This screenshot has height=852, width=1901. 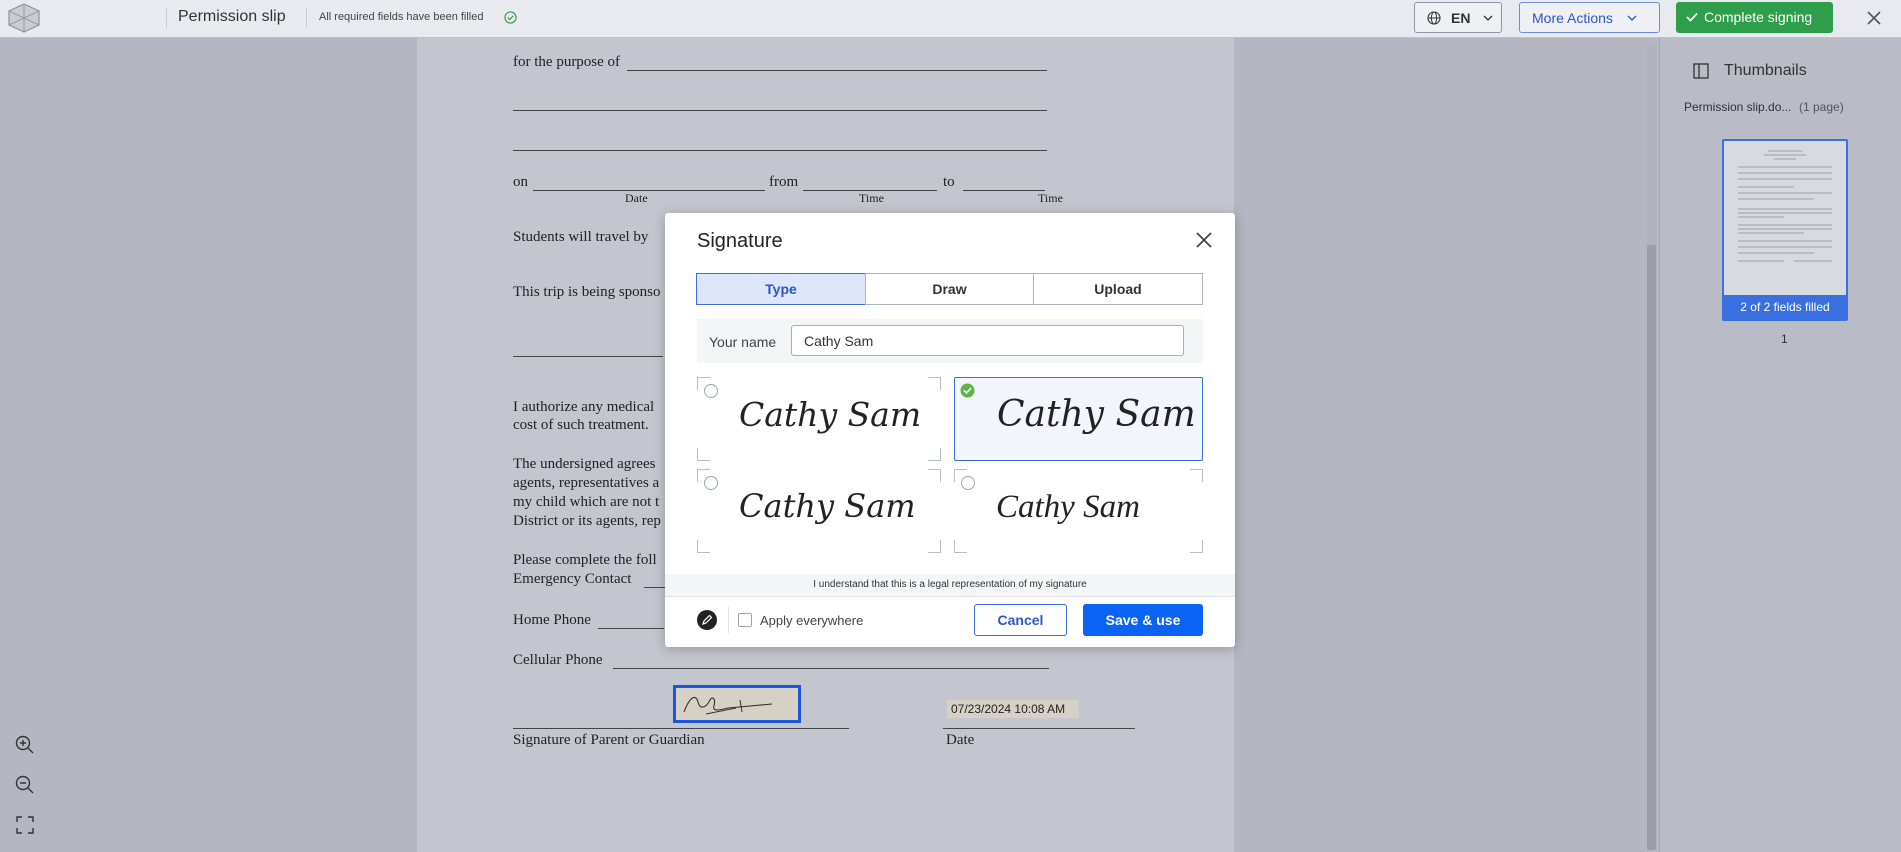 What do you see at coordinates (784, 182) in the screenshot?
I see `from-label: from` at bounding box center [784, 182].